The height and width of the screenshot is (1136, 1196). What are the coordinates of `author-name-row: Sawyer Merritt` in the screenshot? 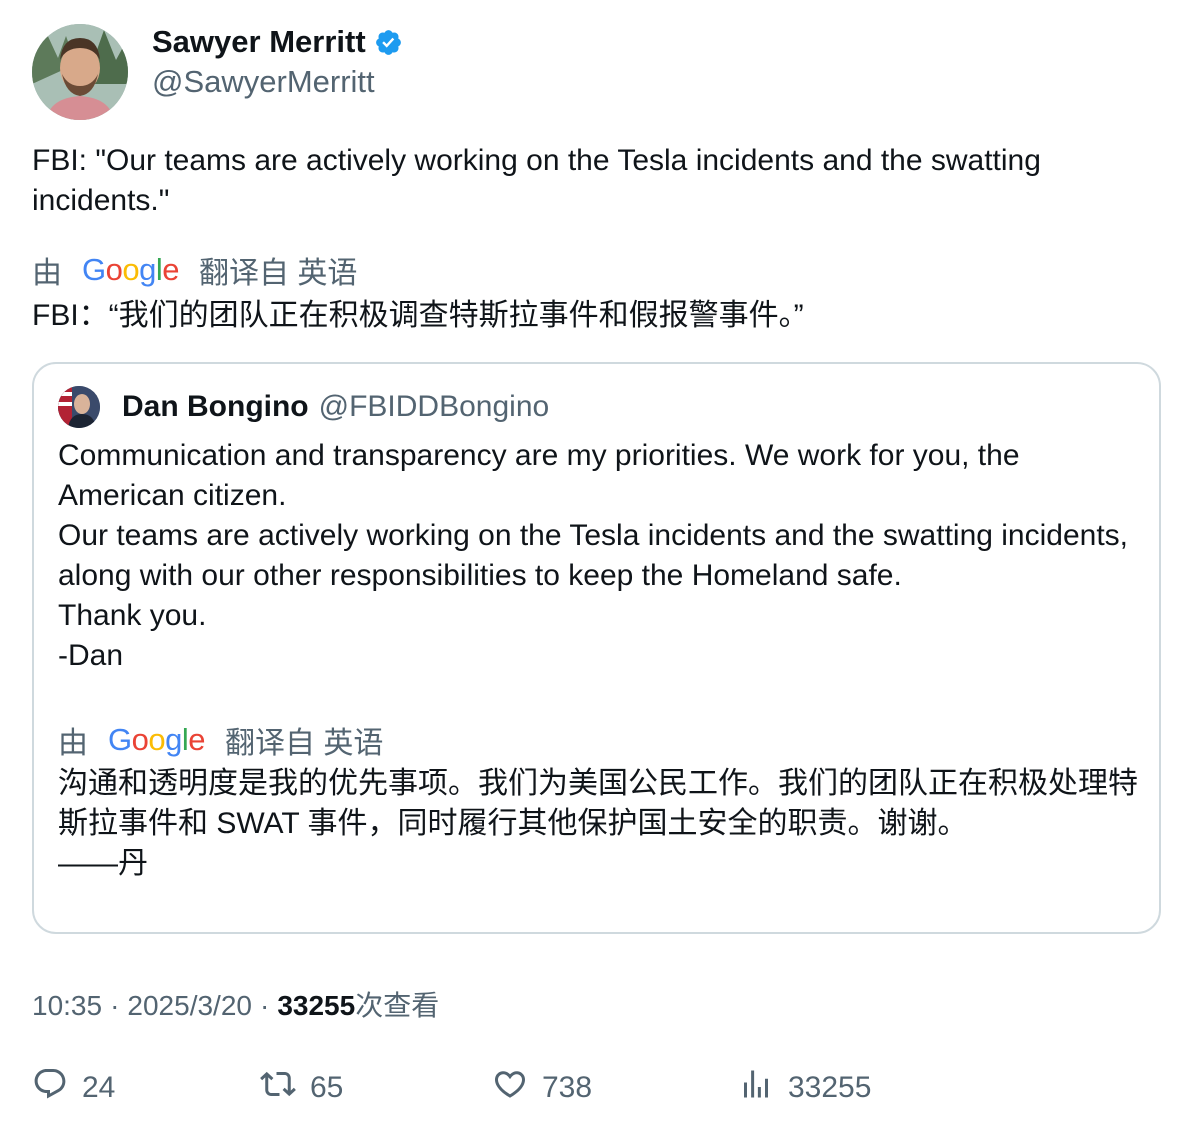 It's located at (277, 42).